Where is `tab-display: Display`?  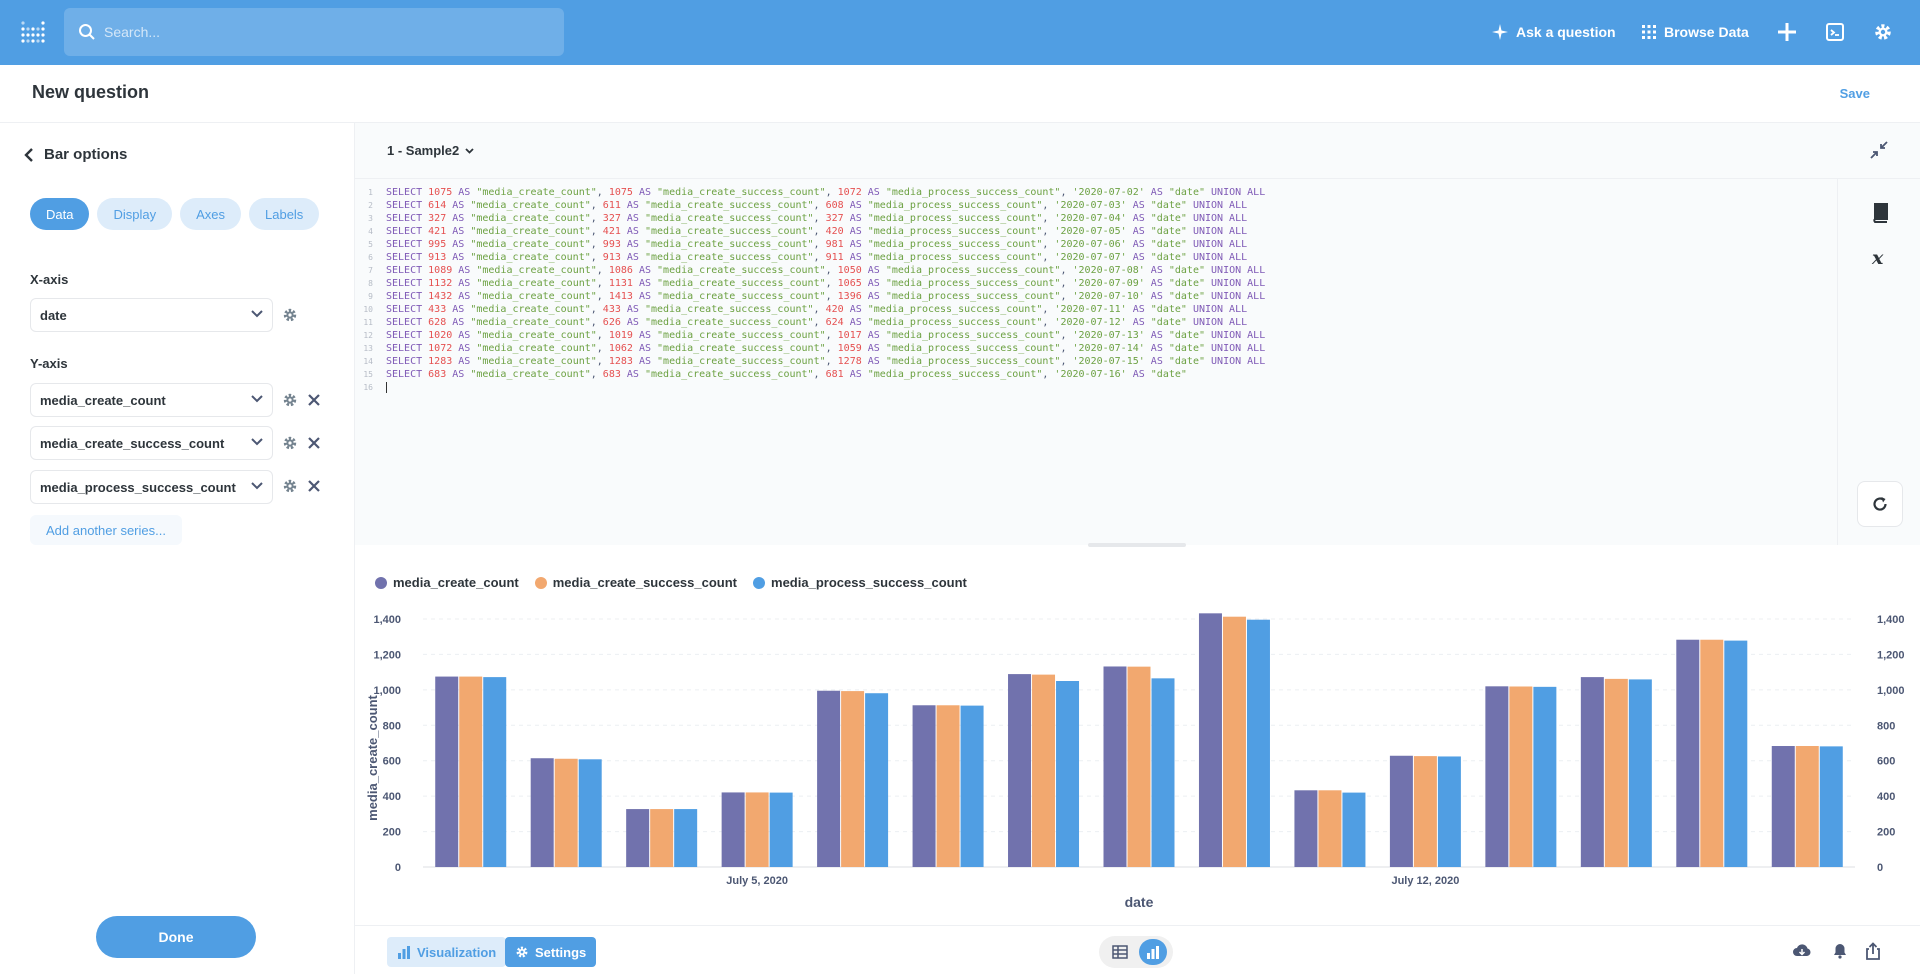 tab-display: Display is located at coordinates (135, 214).